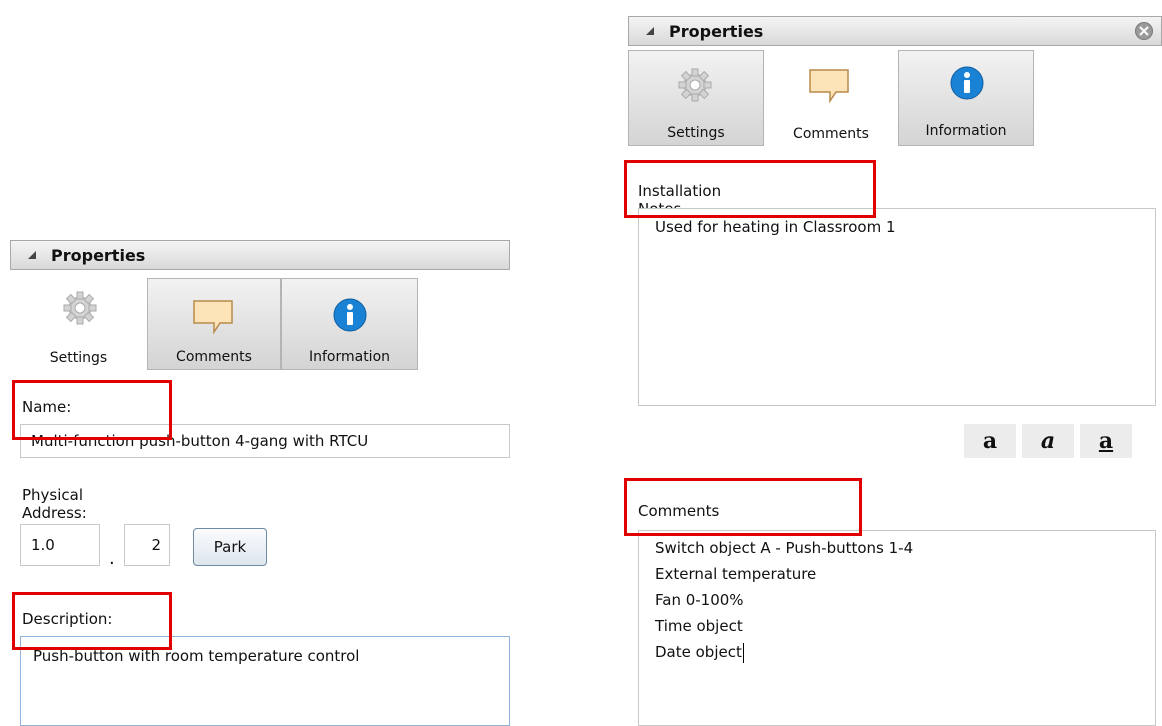 The width and height of the screenshot is (1162, 726). What do you see at coordinates (784, 548) in the screenshot?
I see `comment-line: Switch object A - Push-buttons 1-4` at bounding box center [784, 548].